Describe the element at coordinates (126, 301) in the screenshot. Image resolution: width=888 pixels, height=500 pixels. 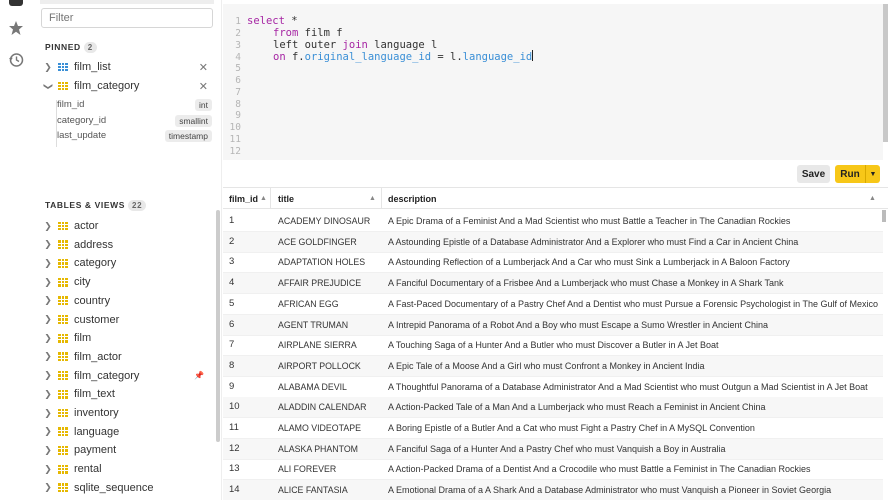
I see `table-item-country: ❯ country` at that location.